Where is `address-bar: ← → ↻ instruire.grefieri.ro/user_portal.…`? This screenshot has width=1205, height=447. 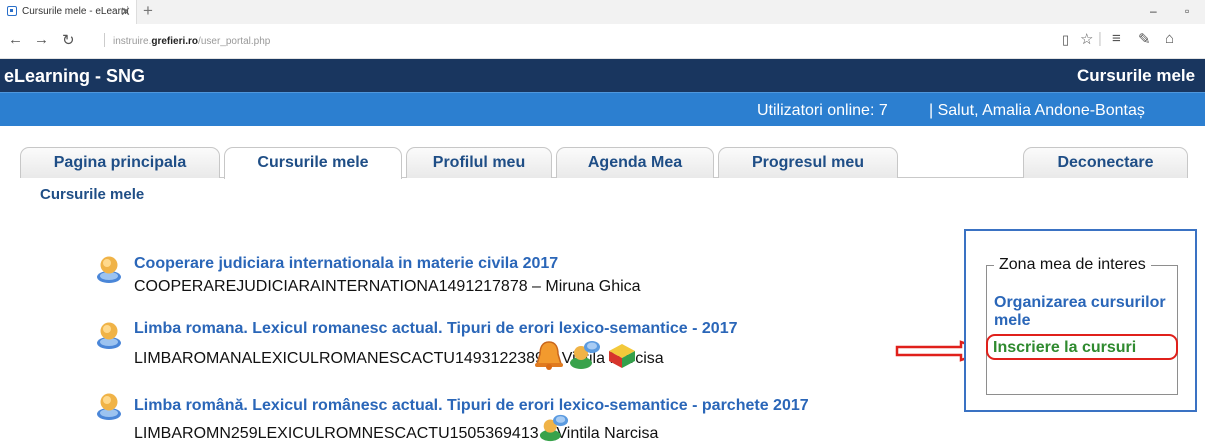 address-bar: ← → ↻ instruire.grefieri.ro/user_portal.… is located at coordinates (602, 41).